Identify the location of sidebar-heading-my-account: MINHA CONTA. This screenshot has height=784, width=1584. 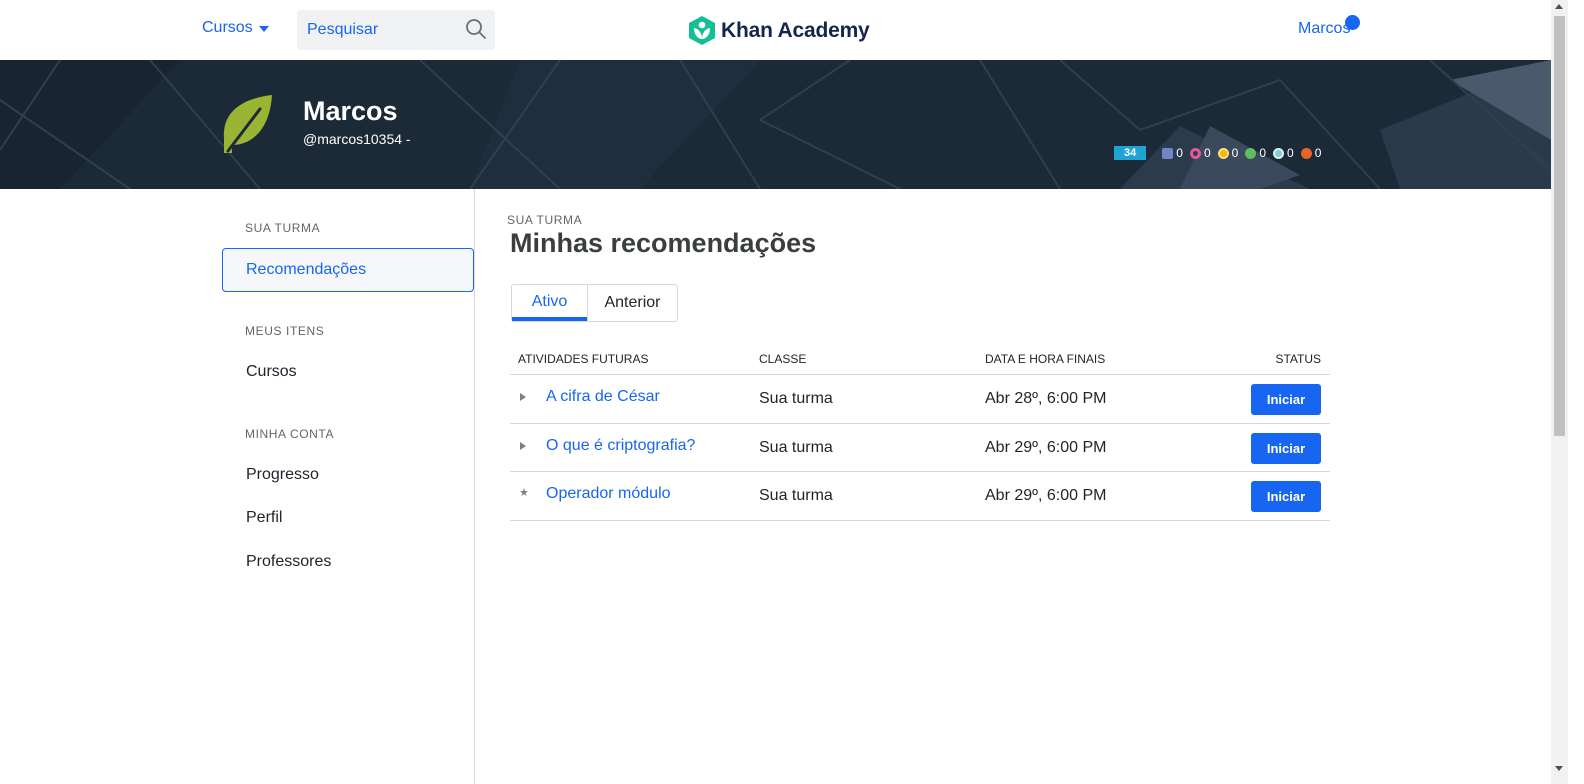
(290, 434).